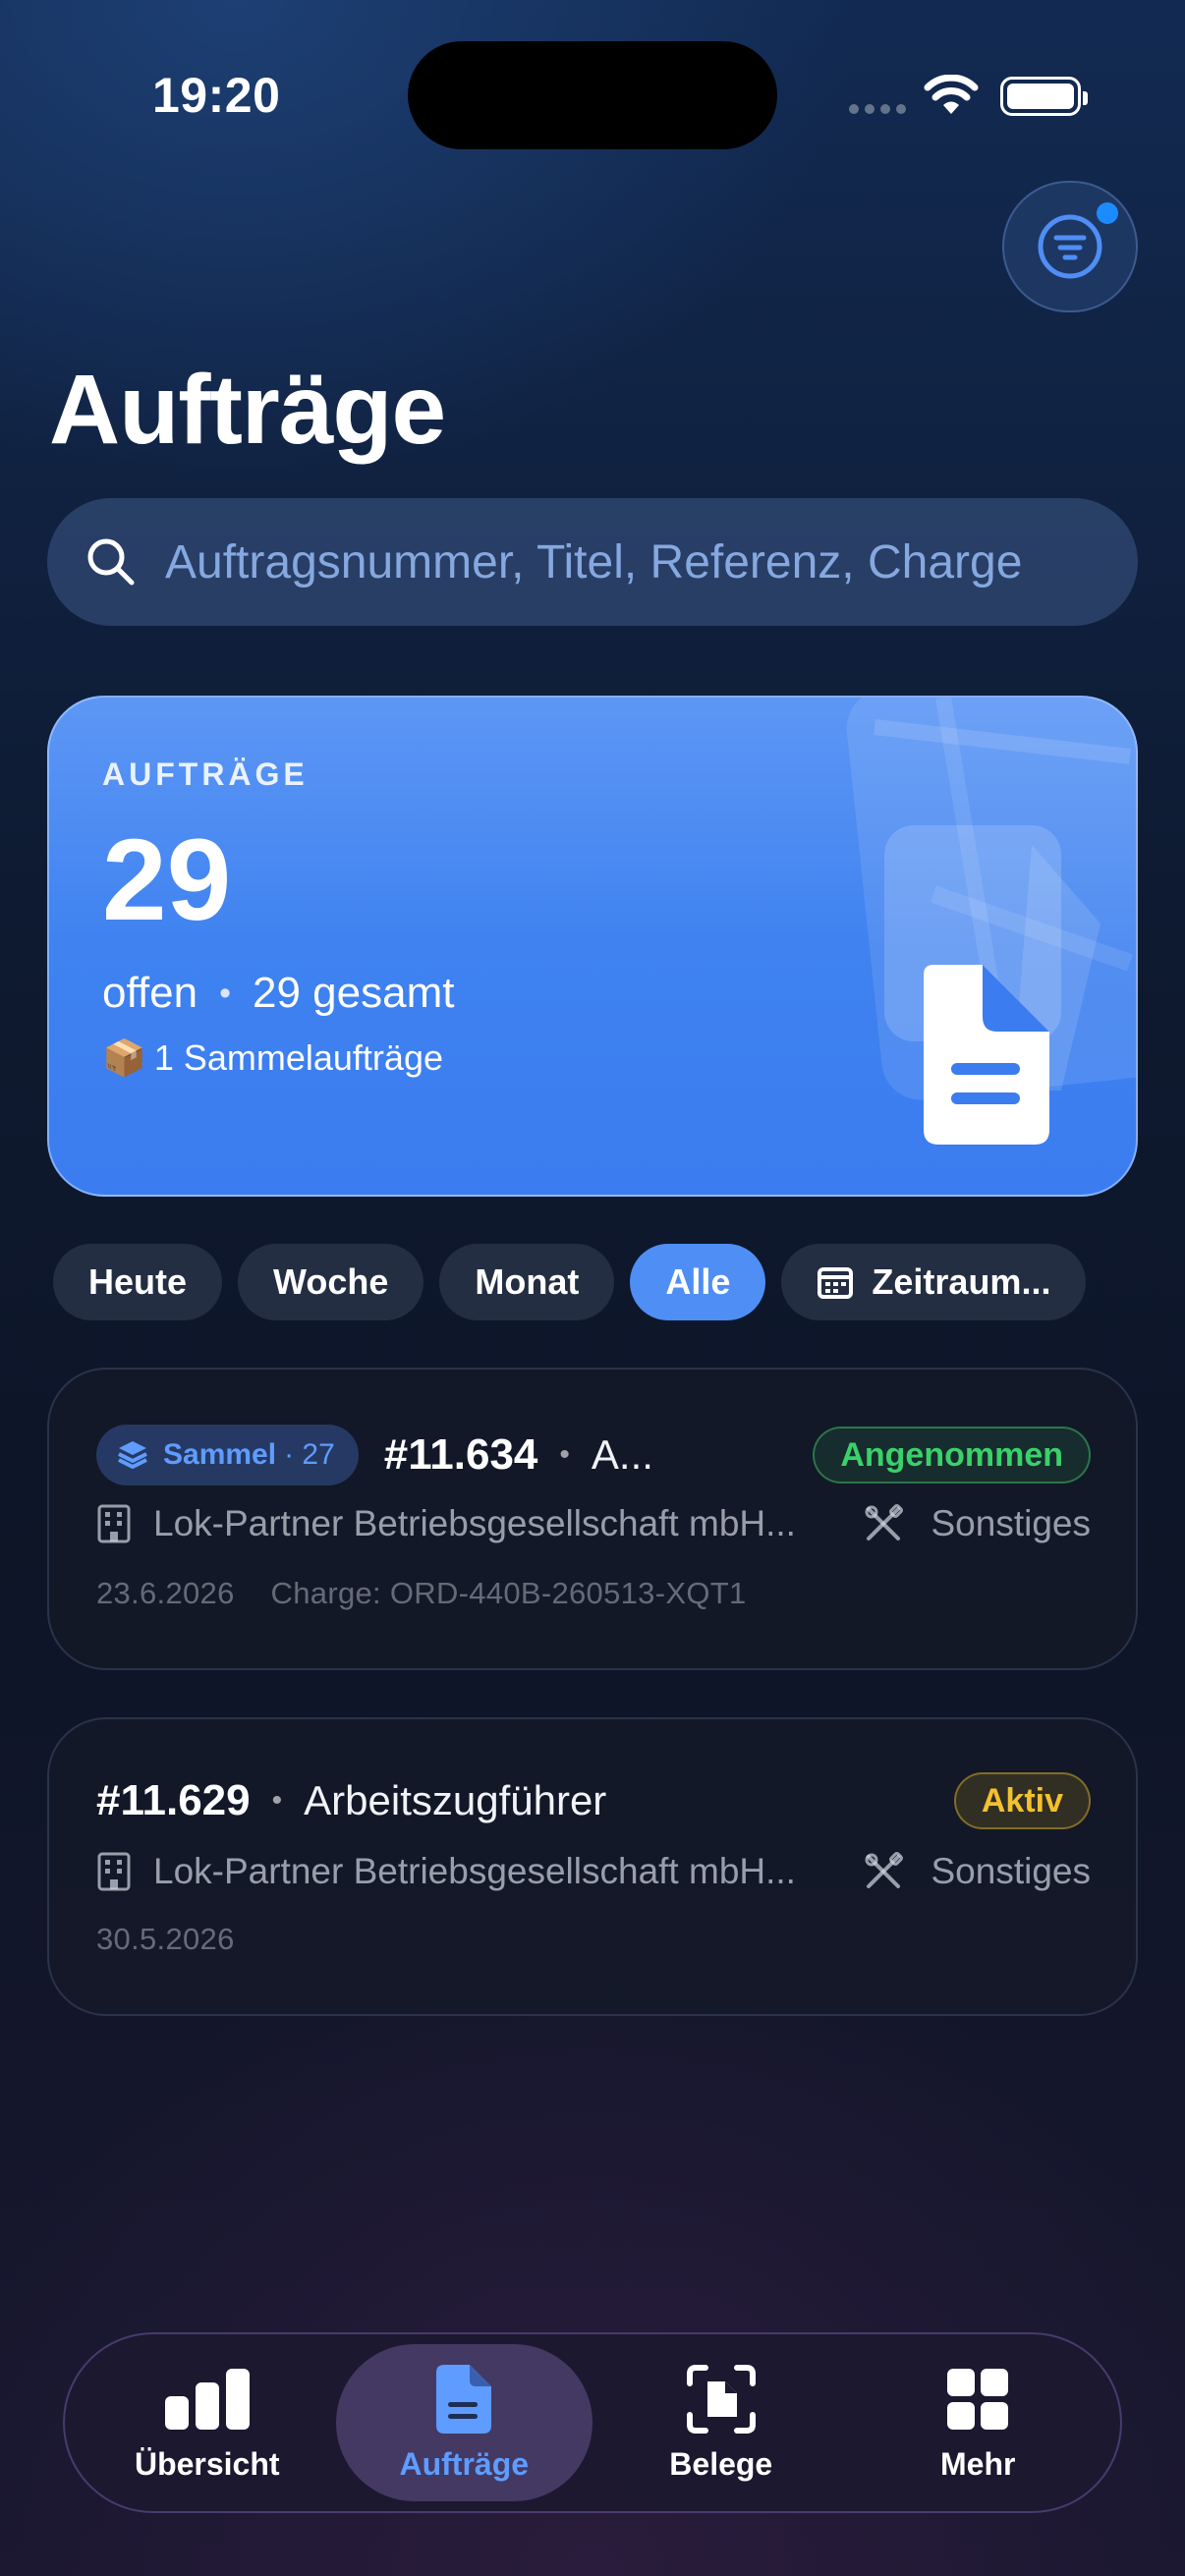 This screenshot has width=1185, height=2576. Describe the element at coordinates (124, 1057) in the screenshot. I see `package-icon: 📦` at that location.